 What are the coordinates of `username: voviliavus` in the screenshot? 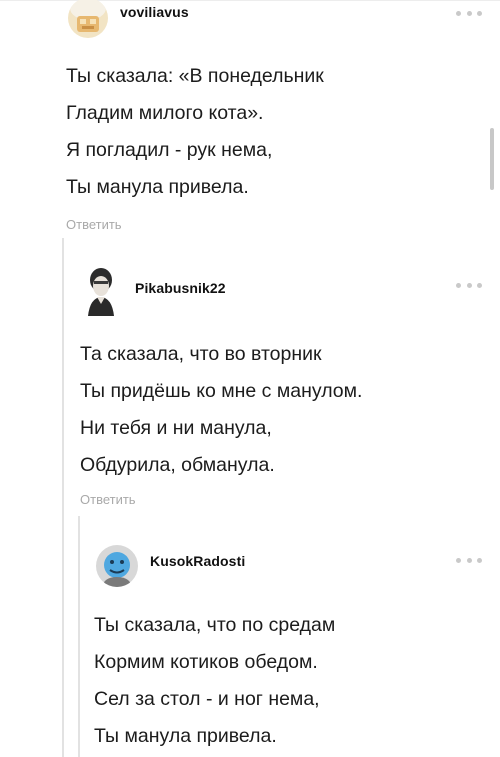 It's located at (154, 12).